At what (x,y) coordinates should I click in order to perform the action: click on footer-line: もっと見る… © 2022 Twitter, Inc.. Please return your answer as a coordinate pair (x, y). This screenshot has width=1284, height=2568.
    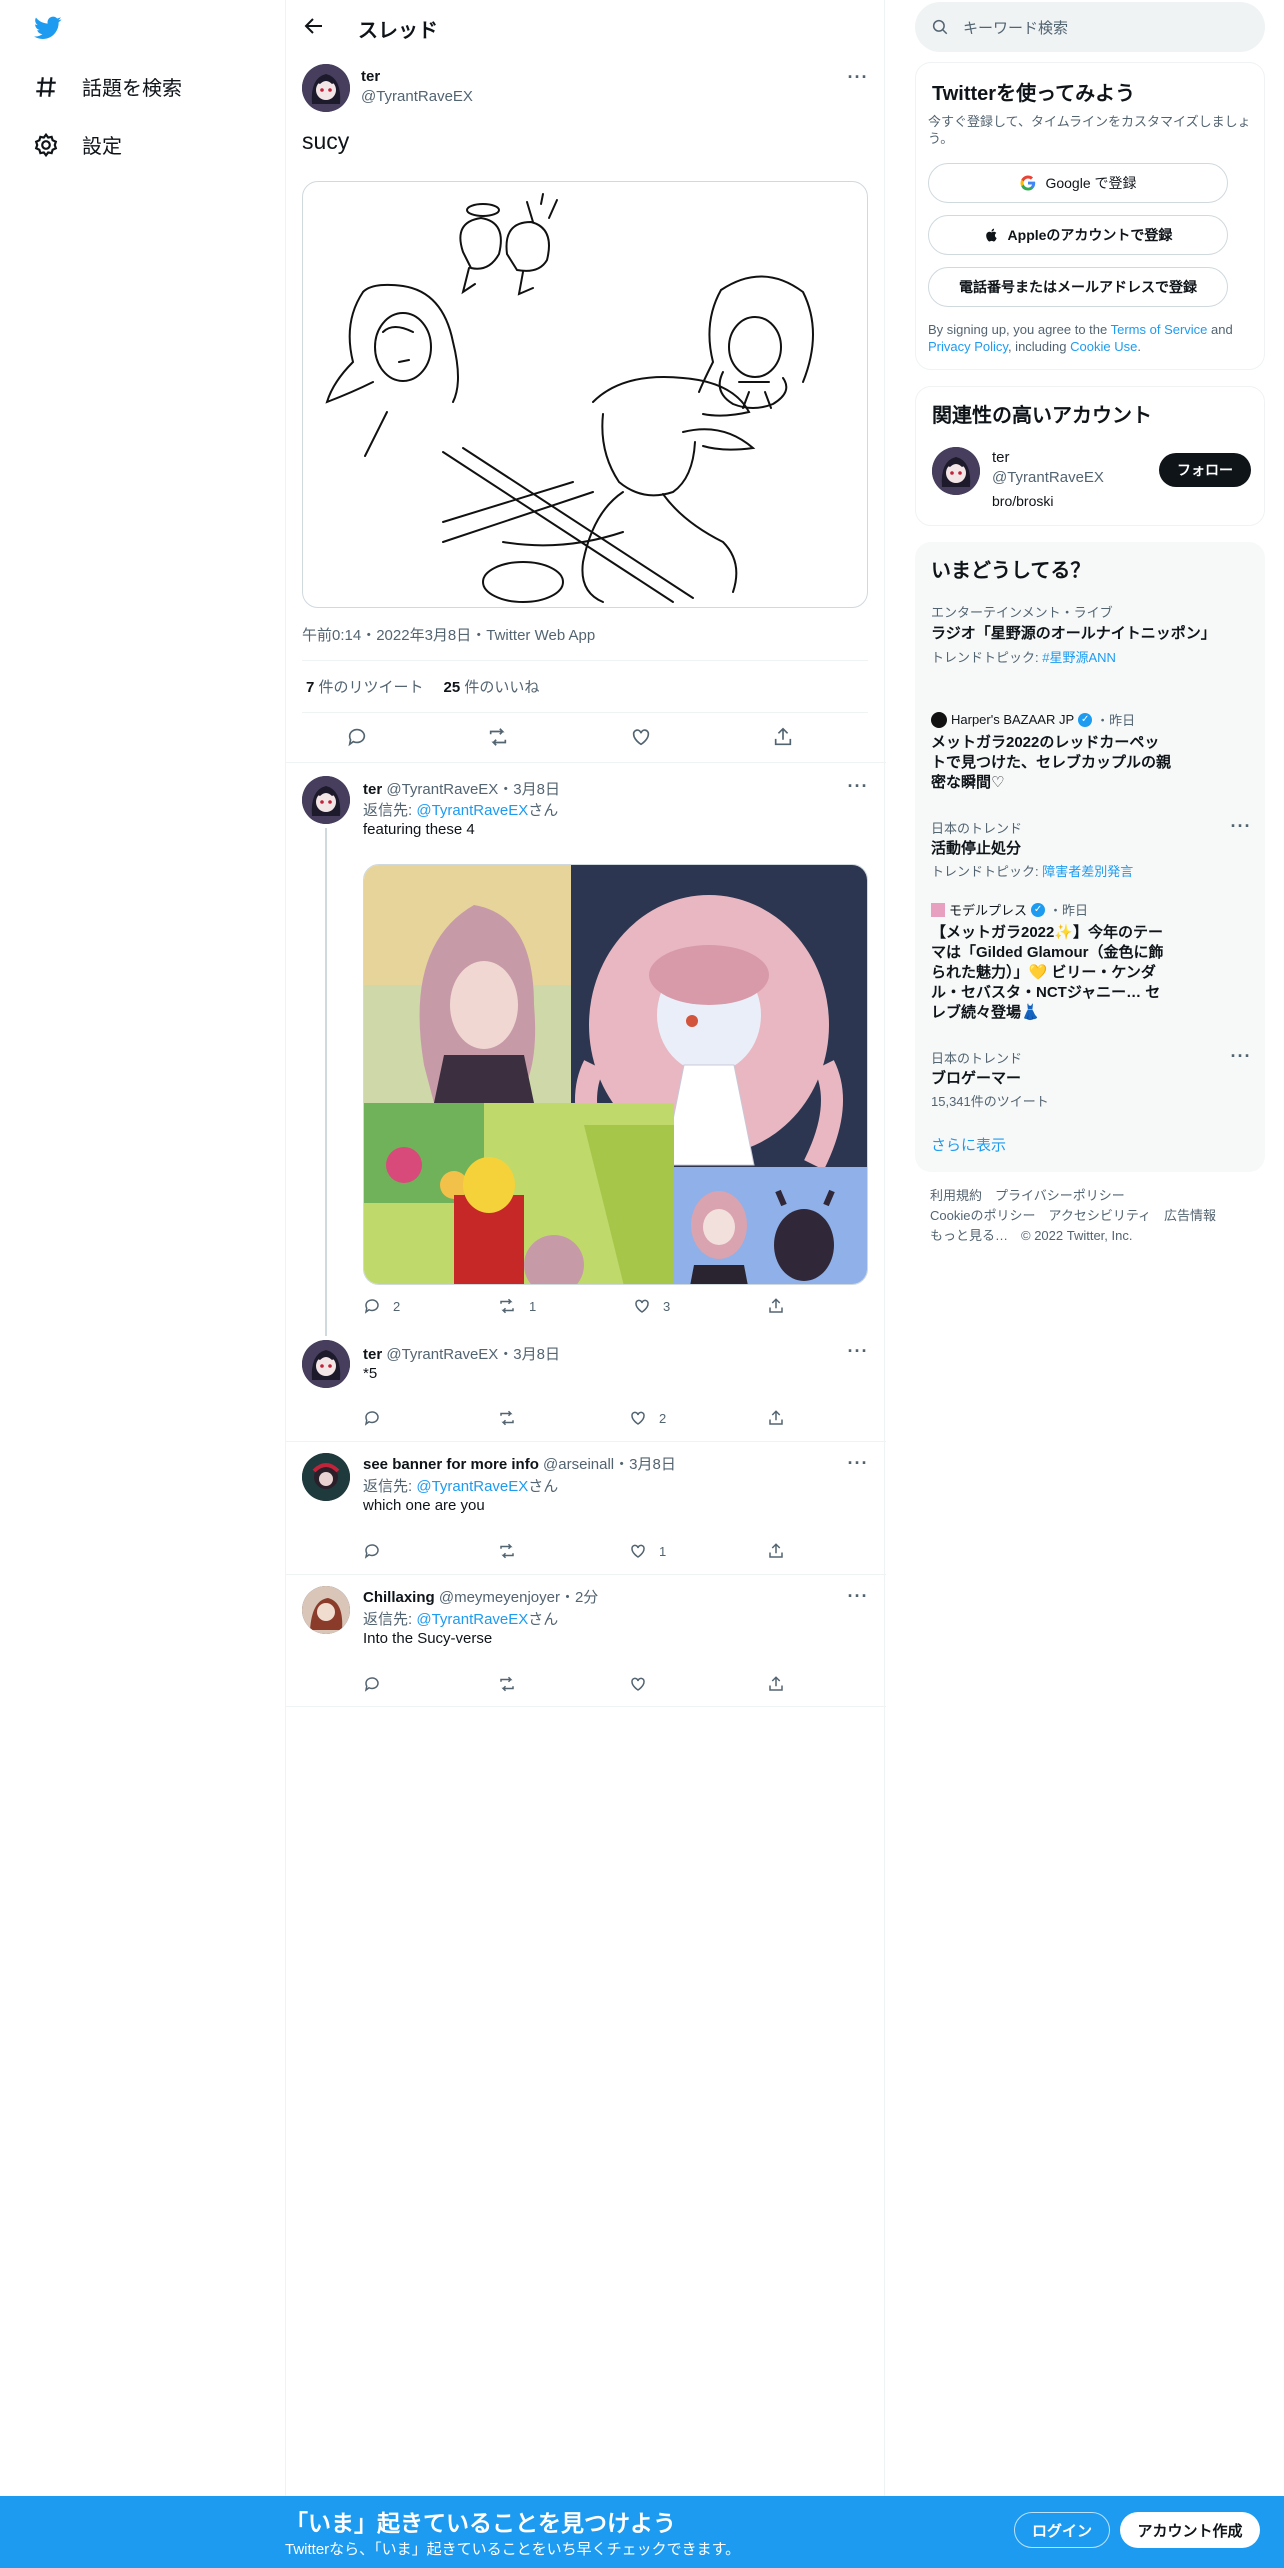
    Looking at the image, I should click on (1095, 1236).